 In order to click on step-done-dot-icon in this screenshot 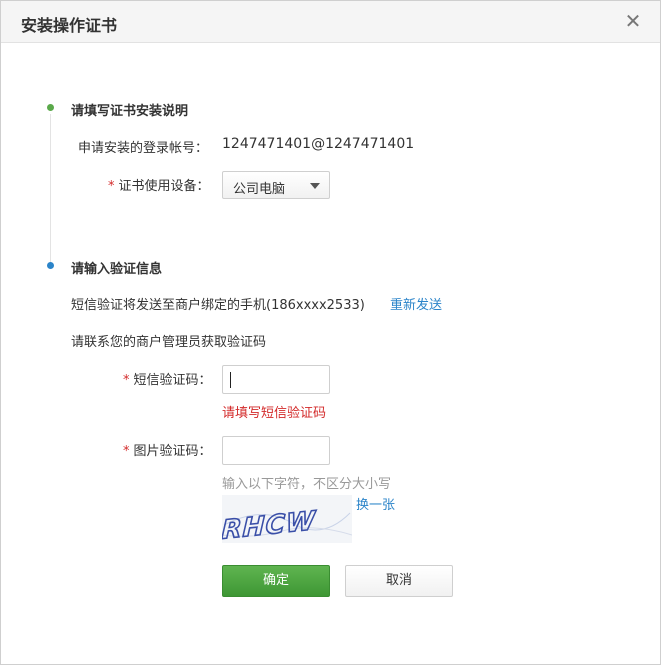, I will do `click(50, 107)`.